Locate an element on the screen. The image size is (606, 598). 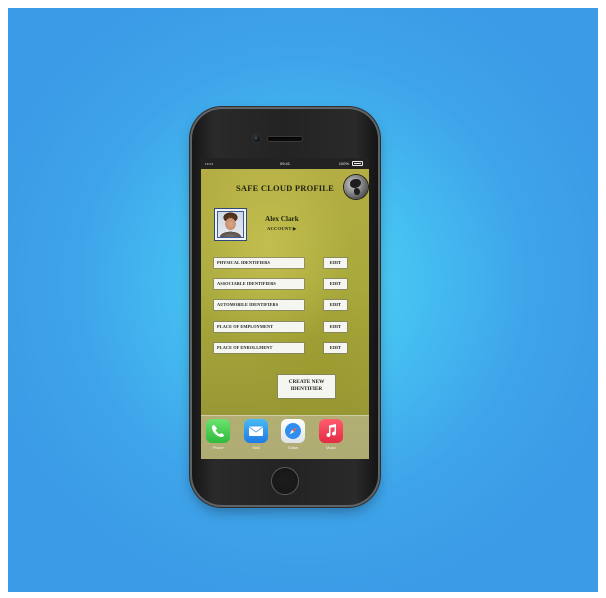
app-dock: Phone Mail Safari Music is located at coordinates (285, 437).